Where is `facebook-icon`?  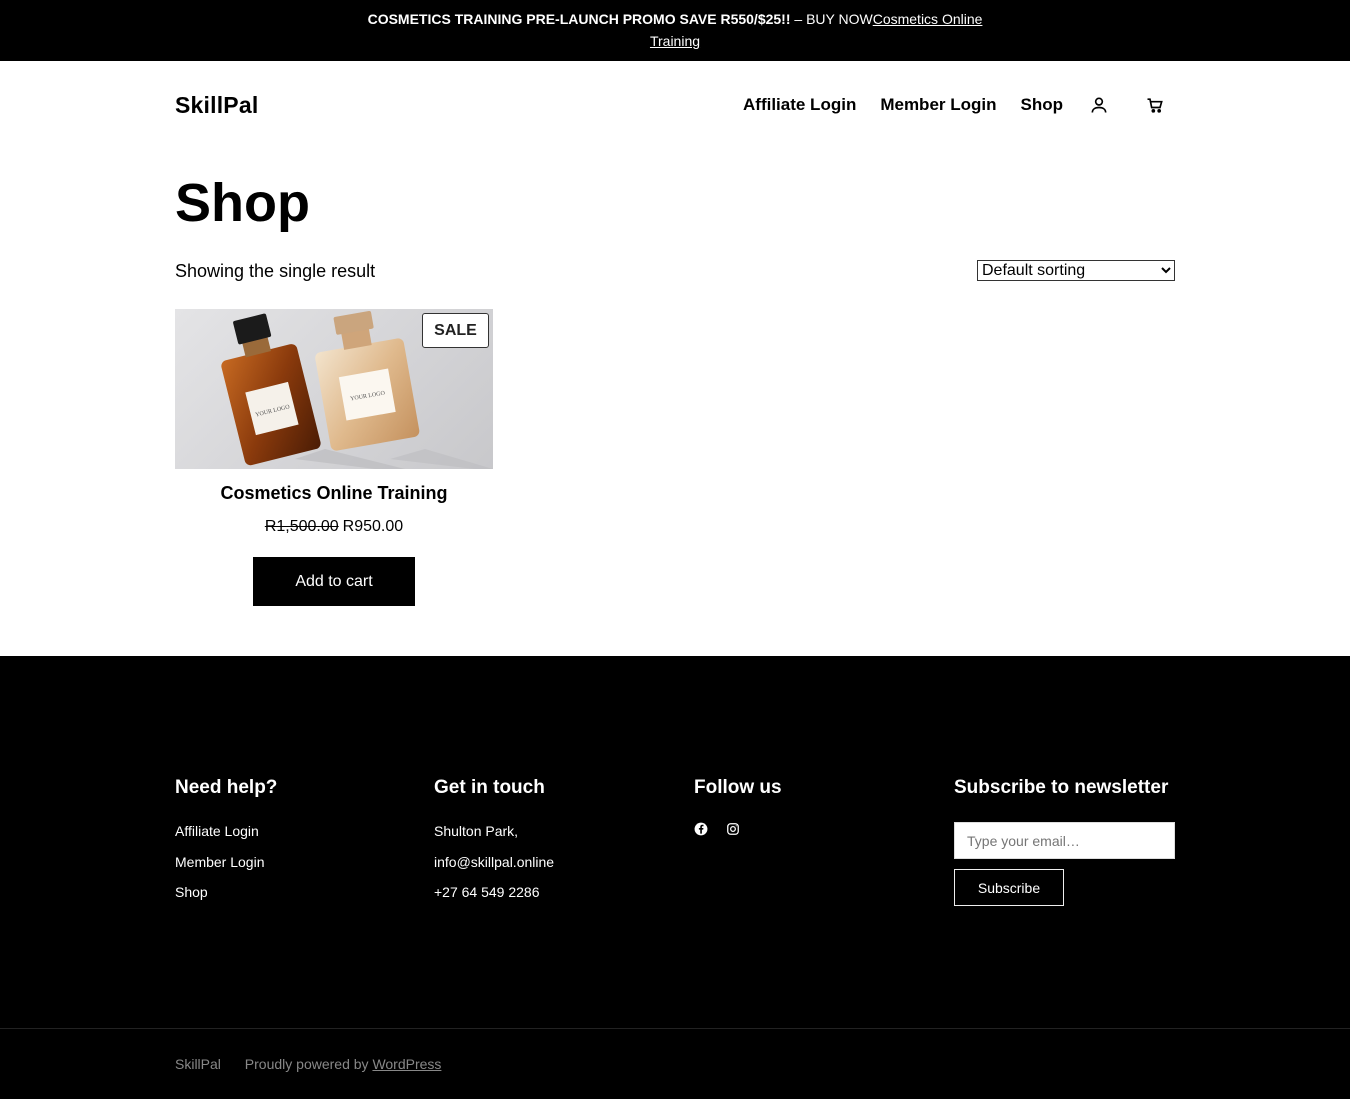 facebook-icon is located at coordinates (702, 830).